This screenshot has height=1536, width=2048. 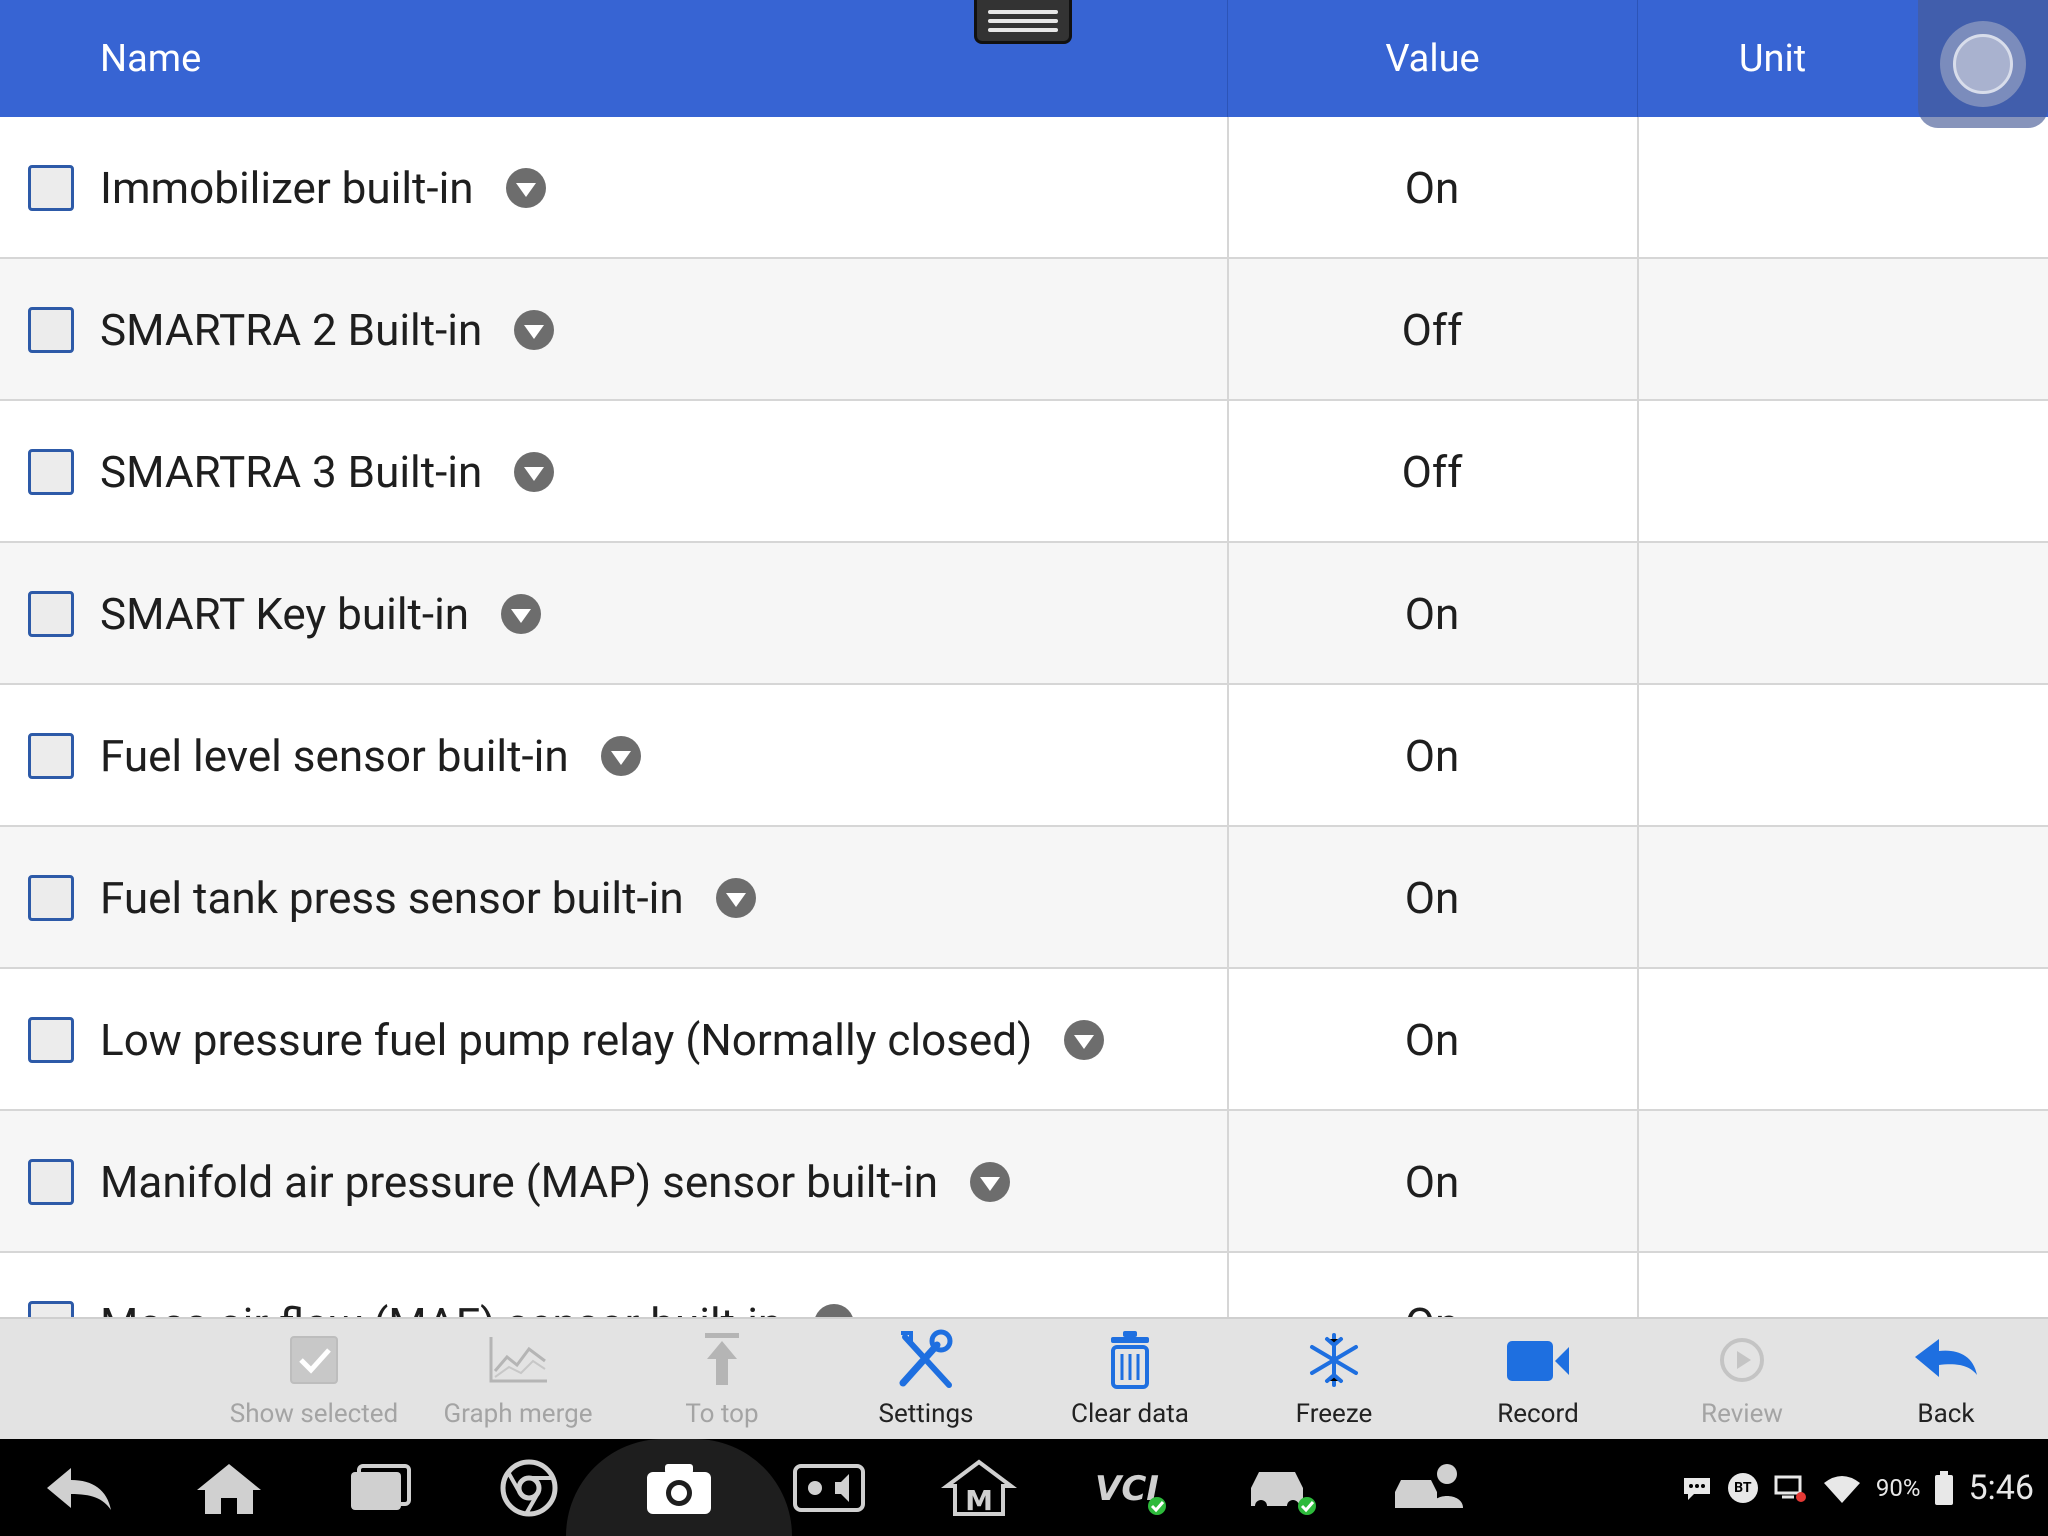 What do you see at coordinates (1024, 756) in the screenshot?
I see `table-row: Fuel level sensor built-in On` at bounding box center [1024, 756].